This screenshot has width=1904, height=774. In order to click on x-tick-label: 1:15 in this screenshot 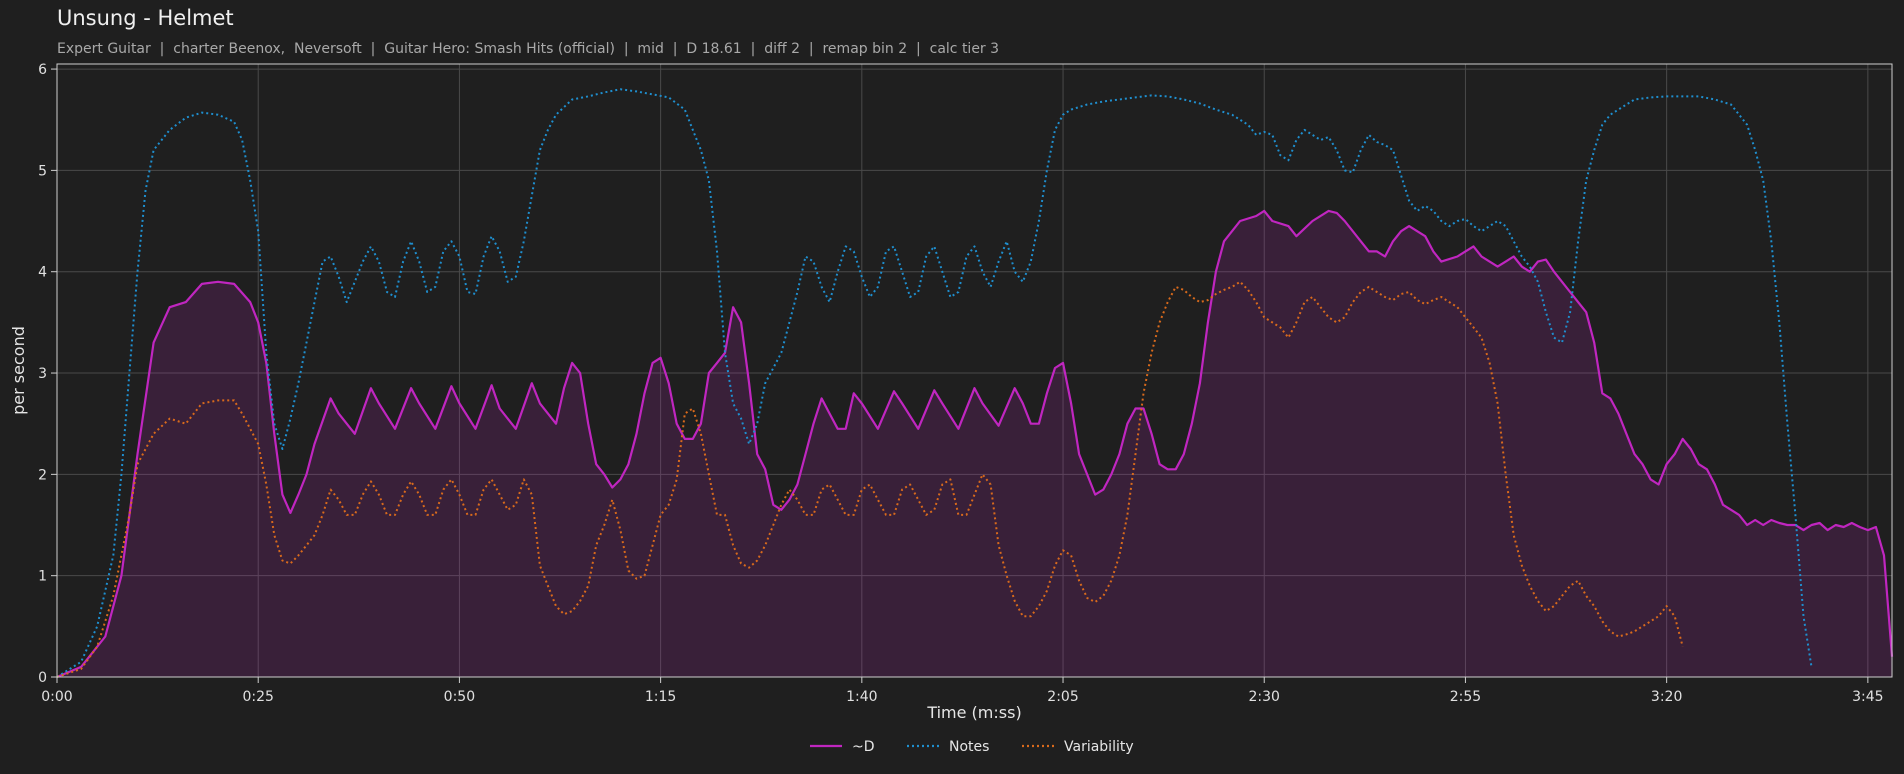, I will do `click(660, 697)`.